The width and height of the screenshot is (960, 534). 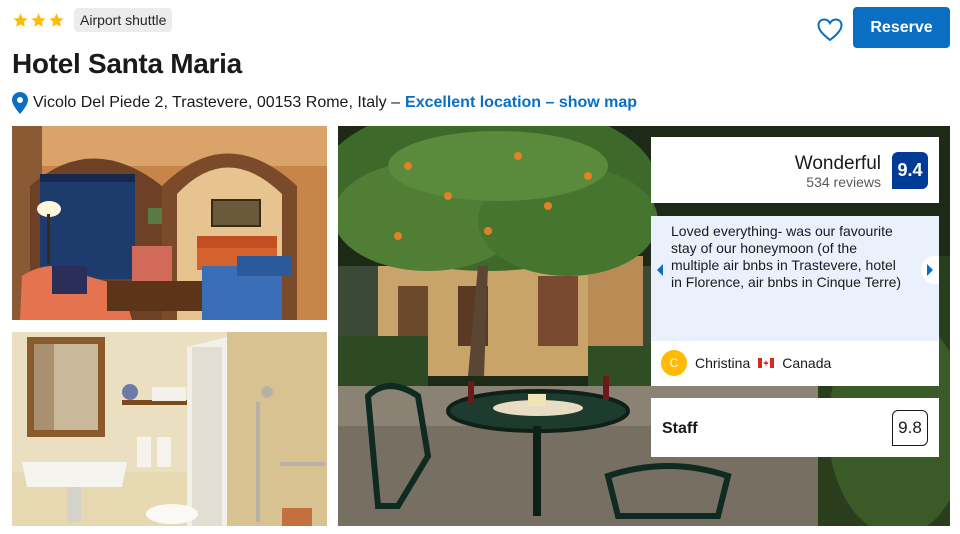 I want to click on photo-bathroom, so click(x=169, y=429).